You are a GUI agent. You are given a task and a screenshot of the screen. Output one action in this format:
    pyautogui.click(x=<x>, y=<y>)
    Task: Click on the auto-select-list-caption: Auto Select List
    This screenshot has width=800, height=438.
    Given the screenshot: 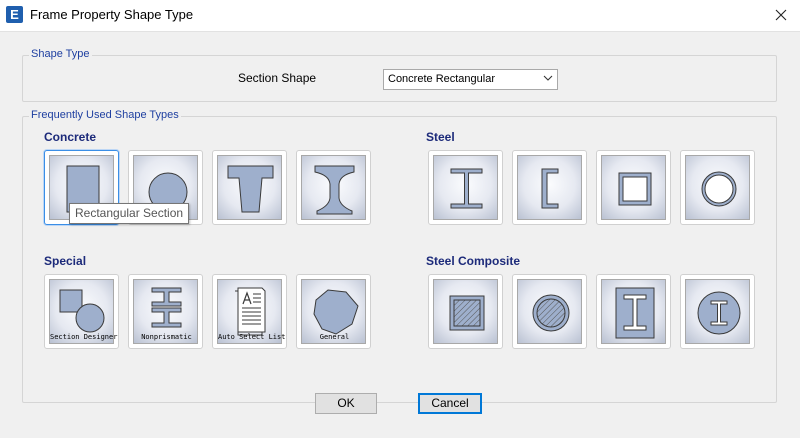 What is the action you would take?
    pyautogui.click(x=252, y=337)
    